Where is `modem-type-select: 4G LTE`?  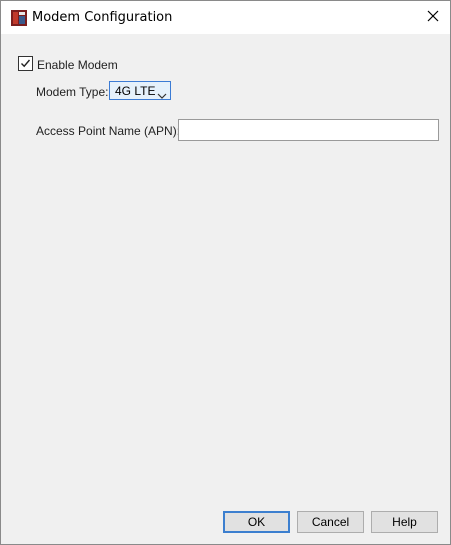
modem-type-select: 4G LTE is located at coordinates (140, 90).